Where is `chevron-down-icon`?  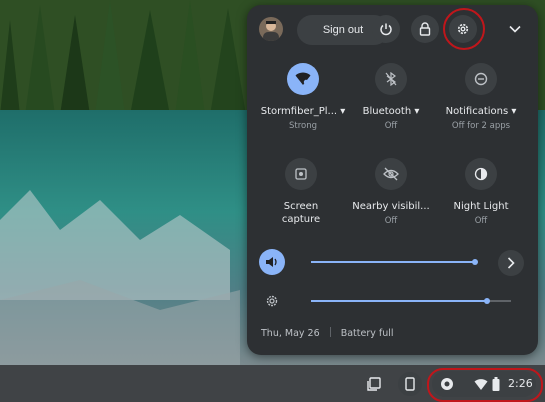 chevron-down-icon is located at coordinates (515, 29).